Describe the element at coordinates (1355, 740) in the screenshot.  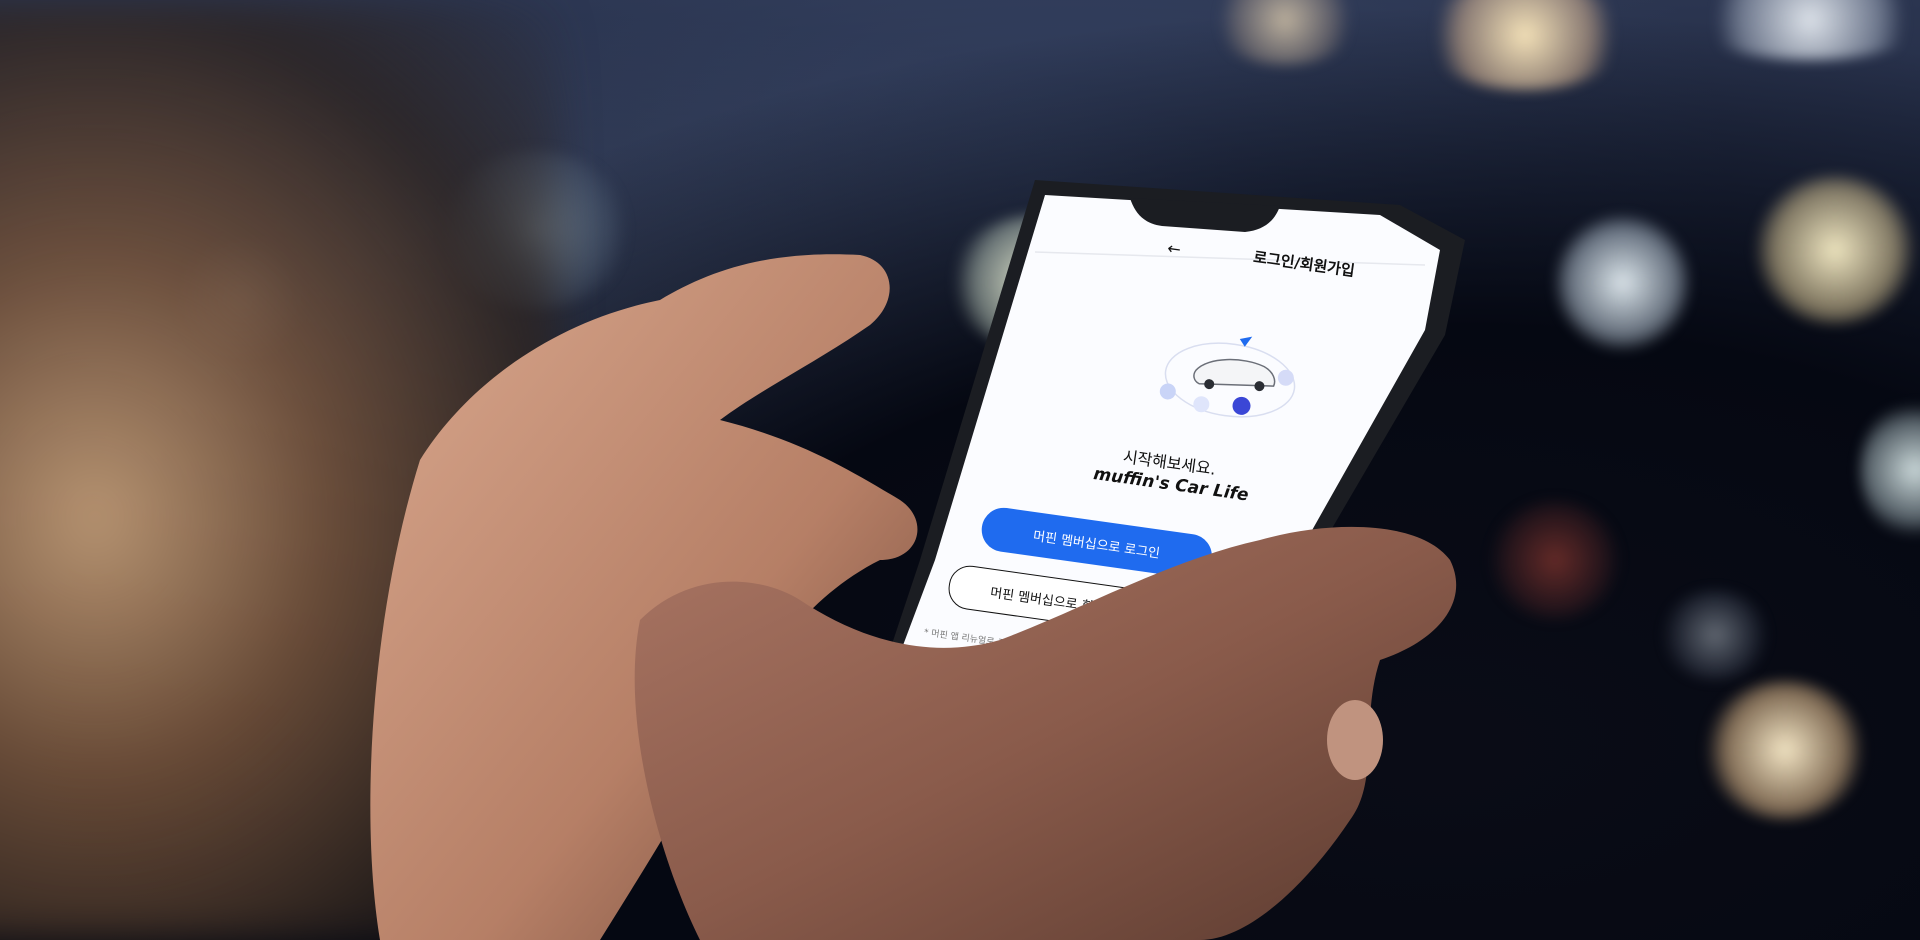
I see `fingertip` at that location.